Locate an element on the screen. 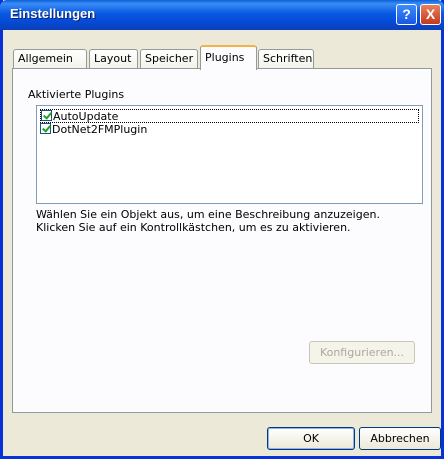  plugin-label: DotNet2FMPlugin is located at coordinates (100, 129).